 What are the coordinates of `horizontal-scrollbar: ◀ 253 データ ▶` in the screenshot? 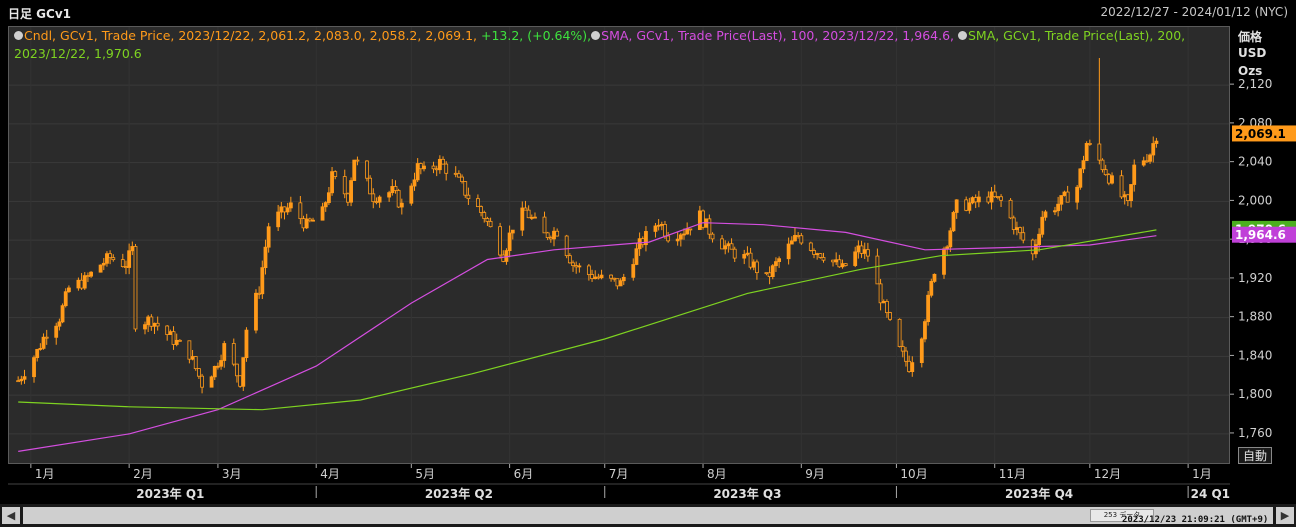 It's located at (648, 515).